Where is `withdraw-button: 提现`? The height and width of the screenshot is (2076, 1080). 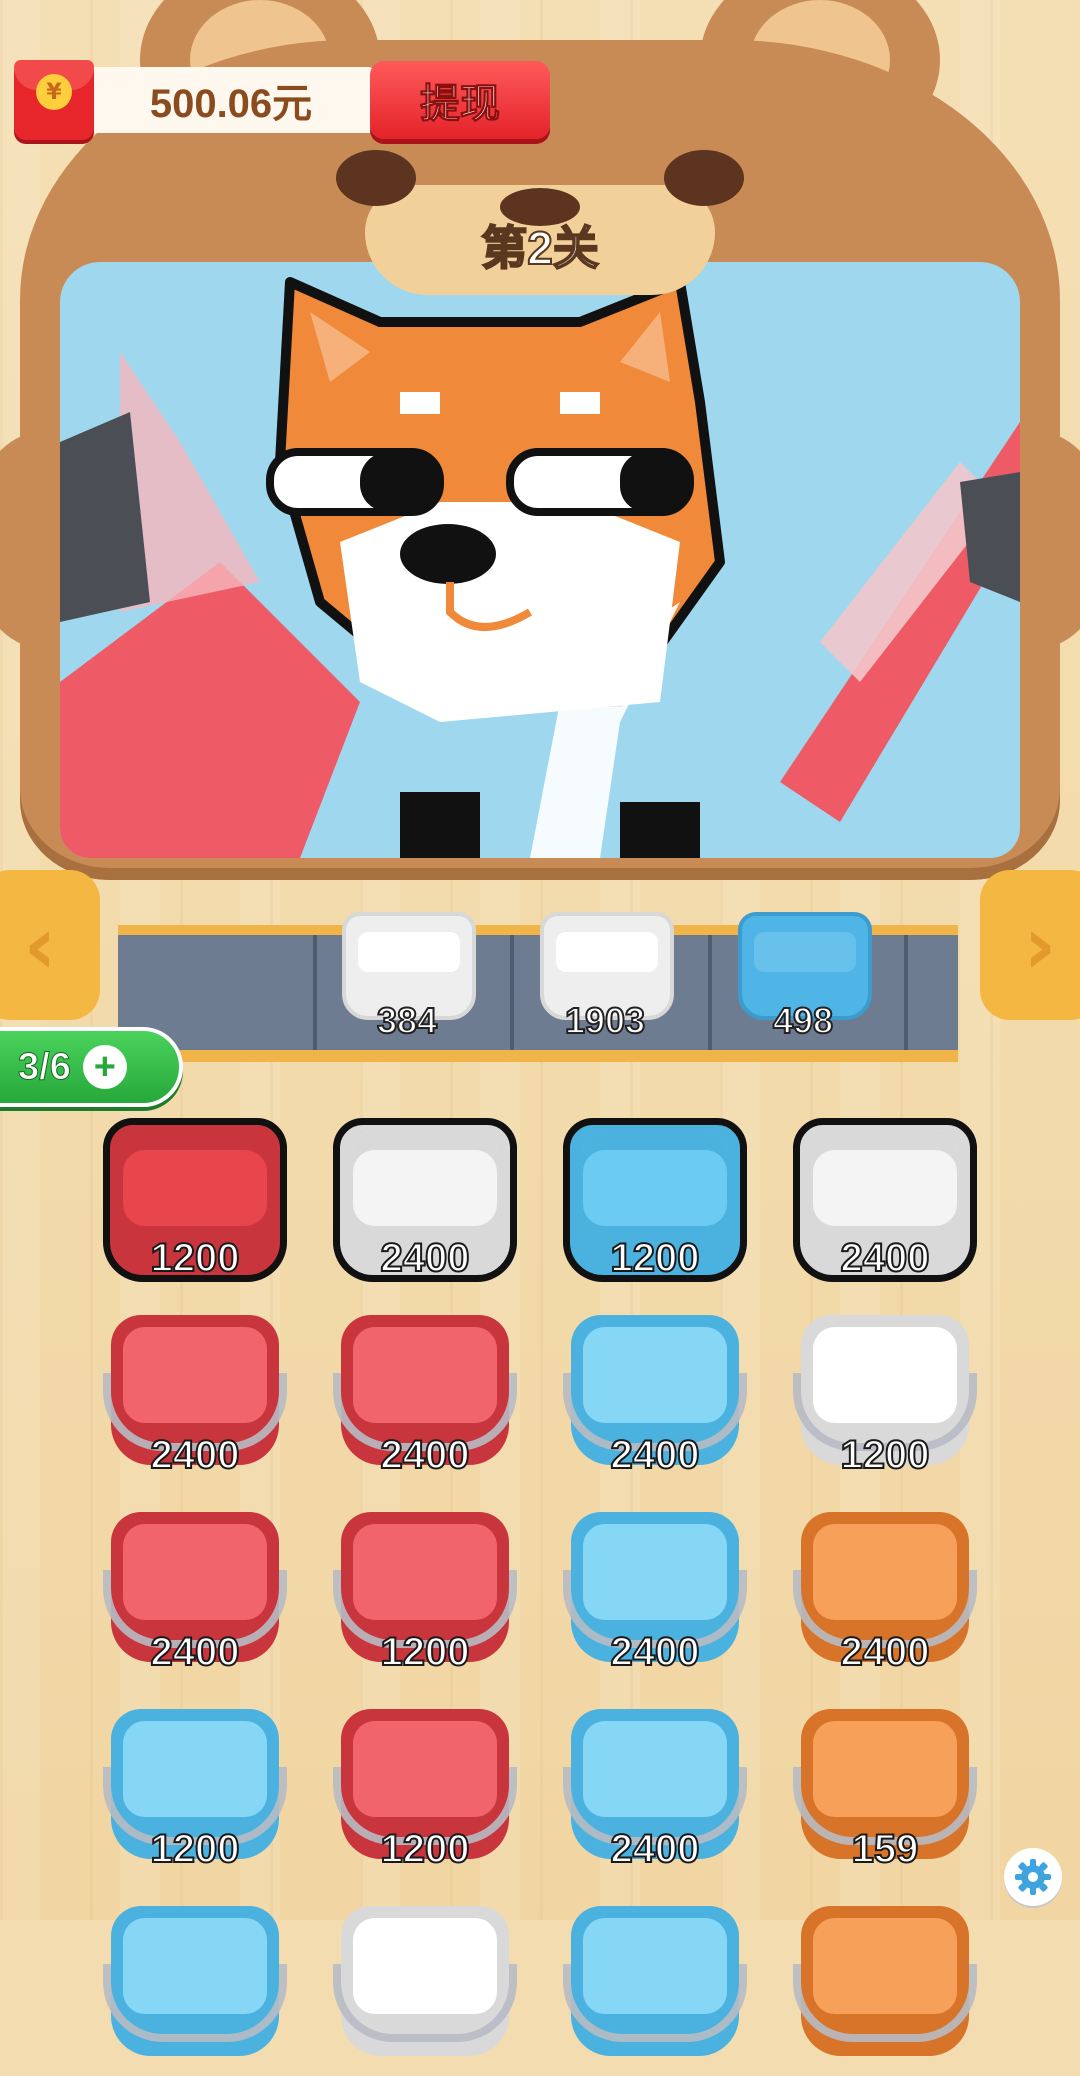
withdraw-button: 提现 is located at coordinates (460, 100).